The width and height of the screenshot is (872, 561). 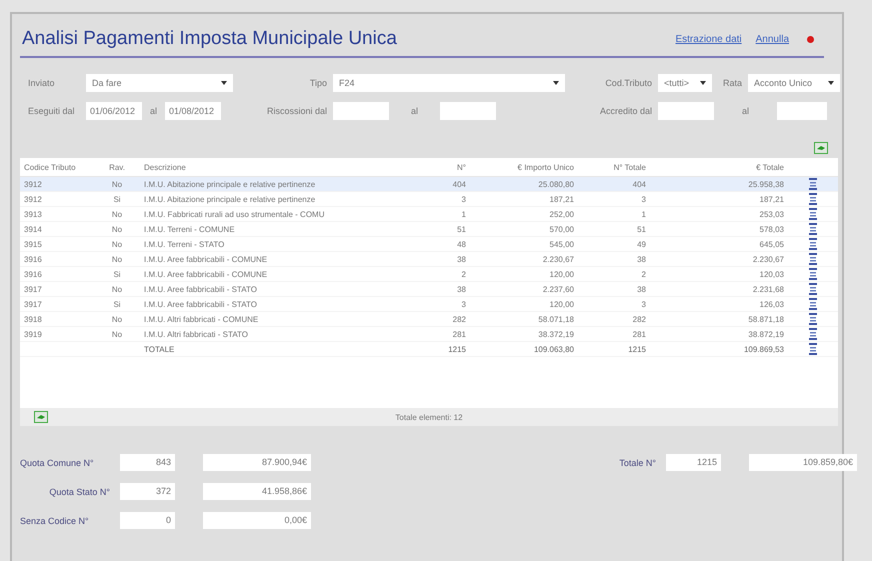 I want to click on table-row: TOTALE 1215 109.063,80 1215 109.869,53, so click(x=429, y=349).